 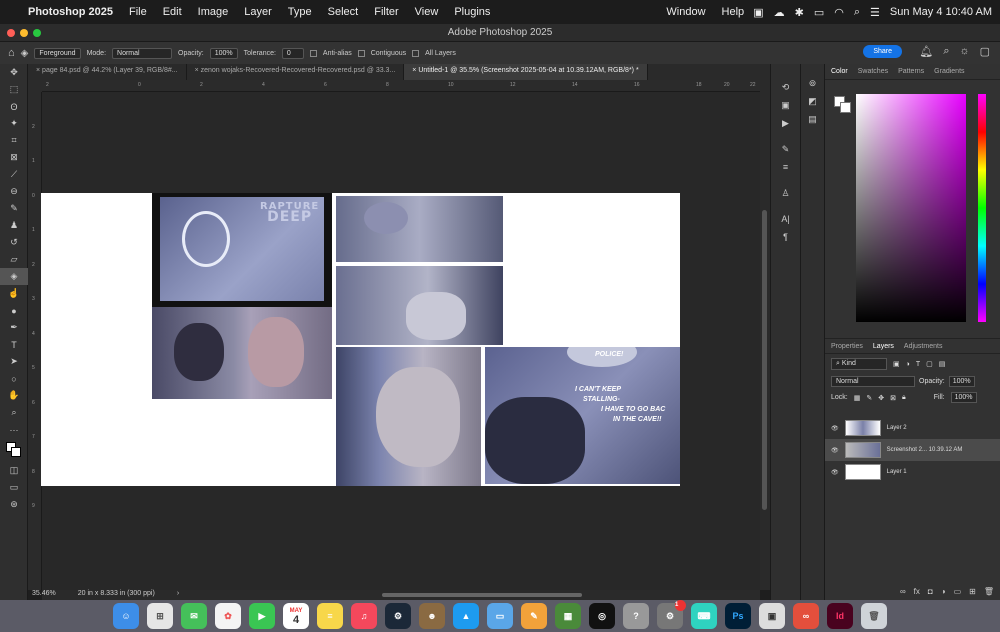 What do you see at coordinates (897, 472) in the screenshot?
I see `layer-name: Layer 1` at bounding box center [897, 472].